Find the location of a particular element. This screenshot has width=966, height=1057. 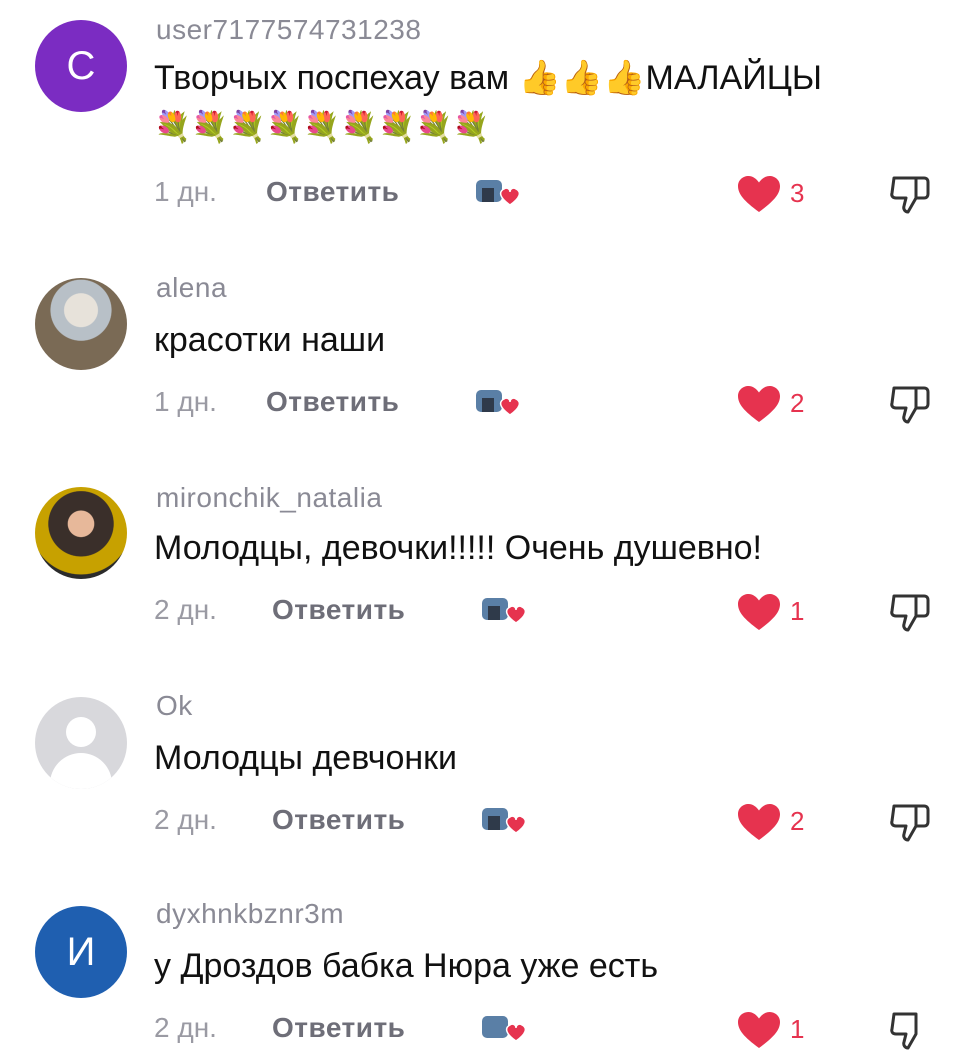

avatar-letter: И is located at coordinates (81, 951).